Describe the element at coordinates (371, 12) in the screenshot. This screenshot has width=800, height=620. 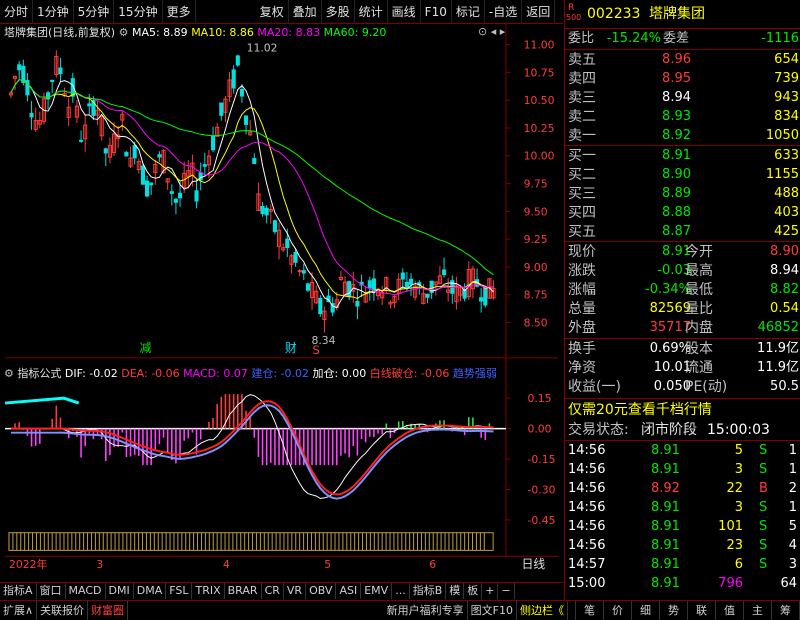
I see `stats-button: 统计` at that location.